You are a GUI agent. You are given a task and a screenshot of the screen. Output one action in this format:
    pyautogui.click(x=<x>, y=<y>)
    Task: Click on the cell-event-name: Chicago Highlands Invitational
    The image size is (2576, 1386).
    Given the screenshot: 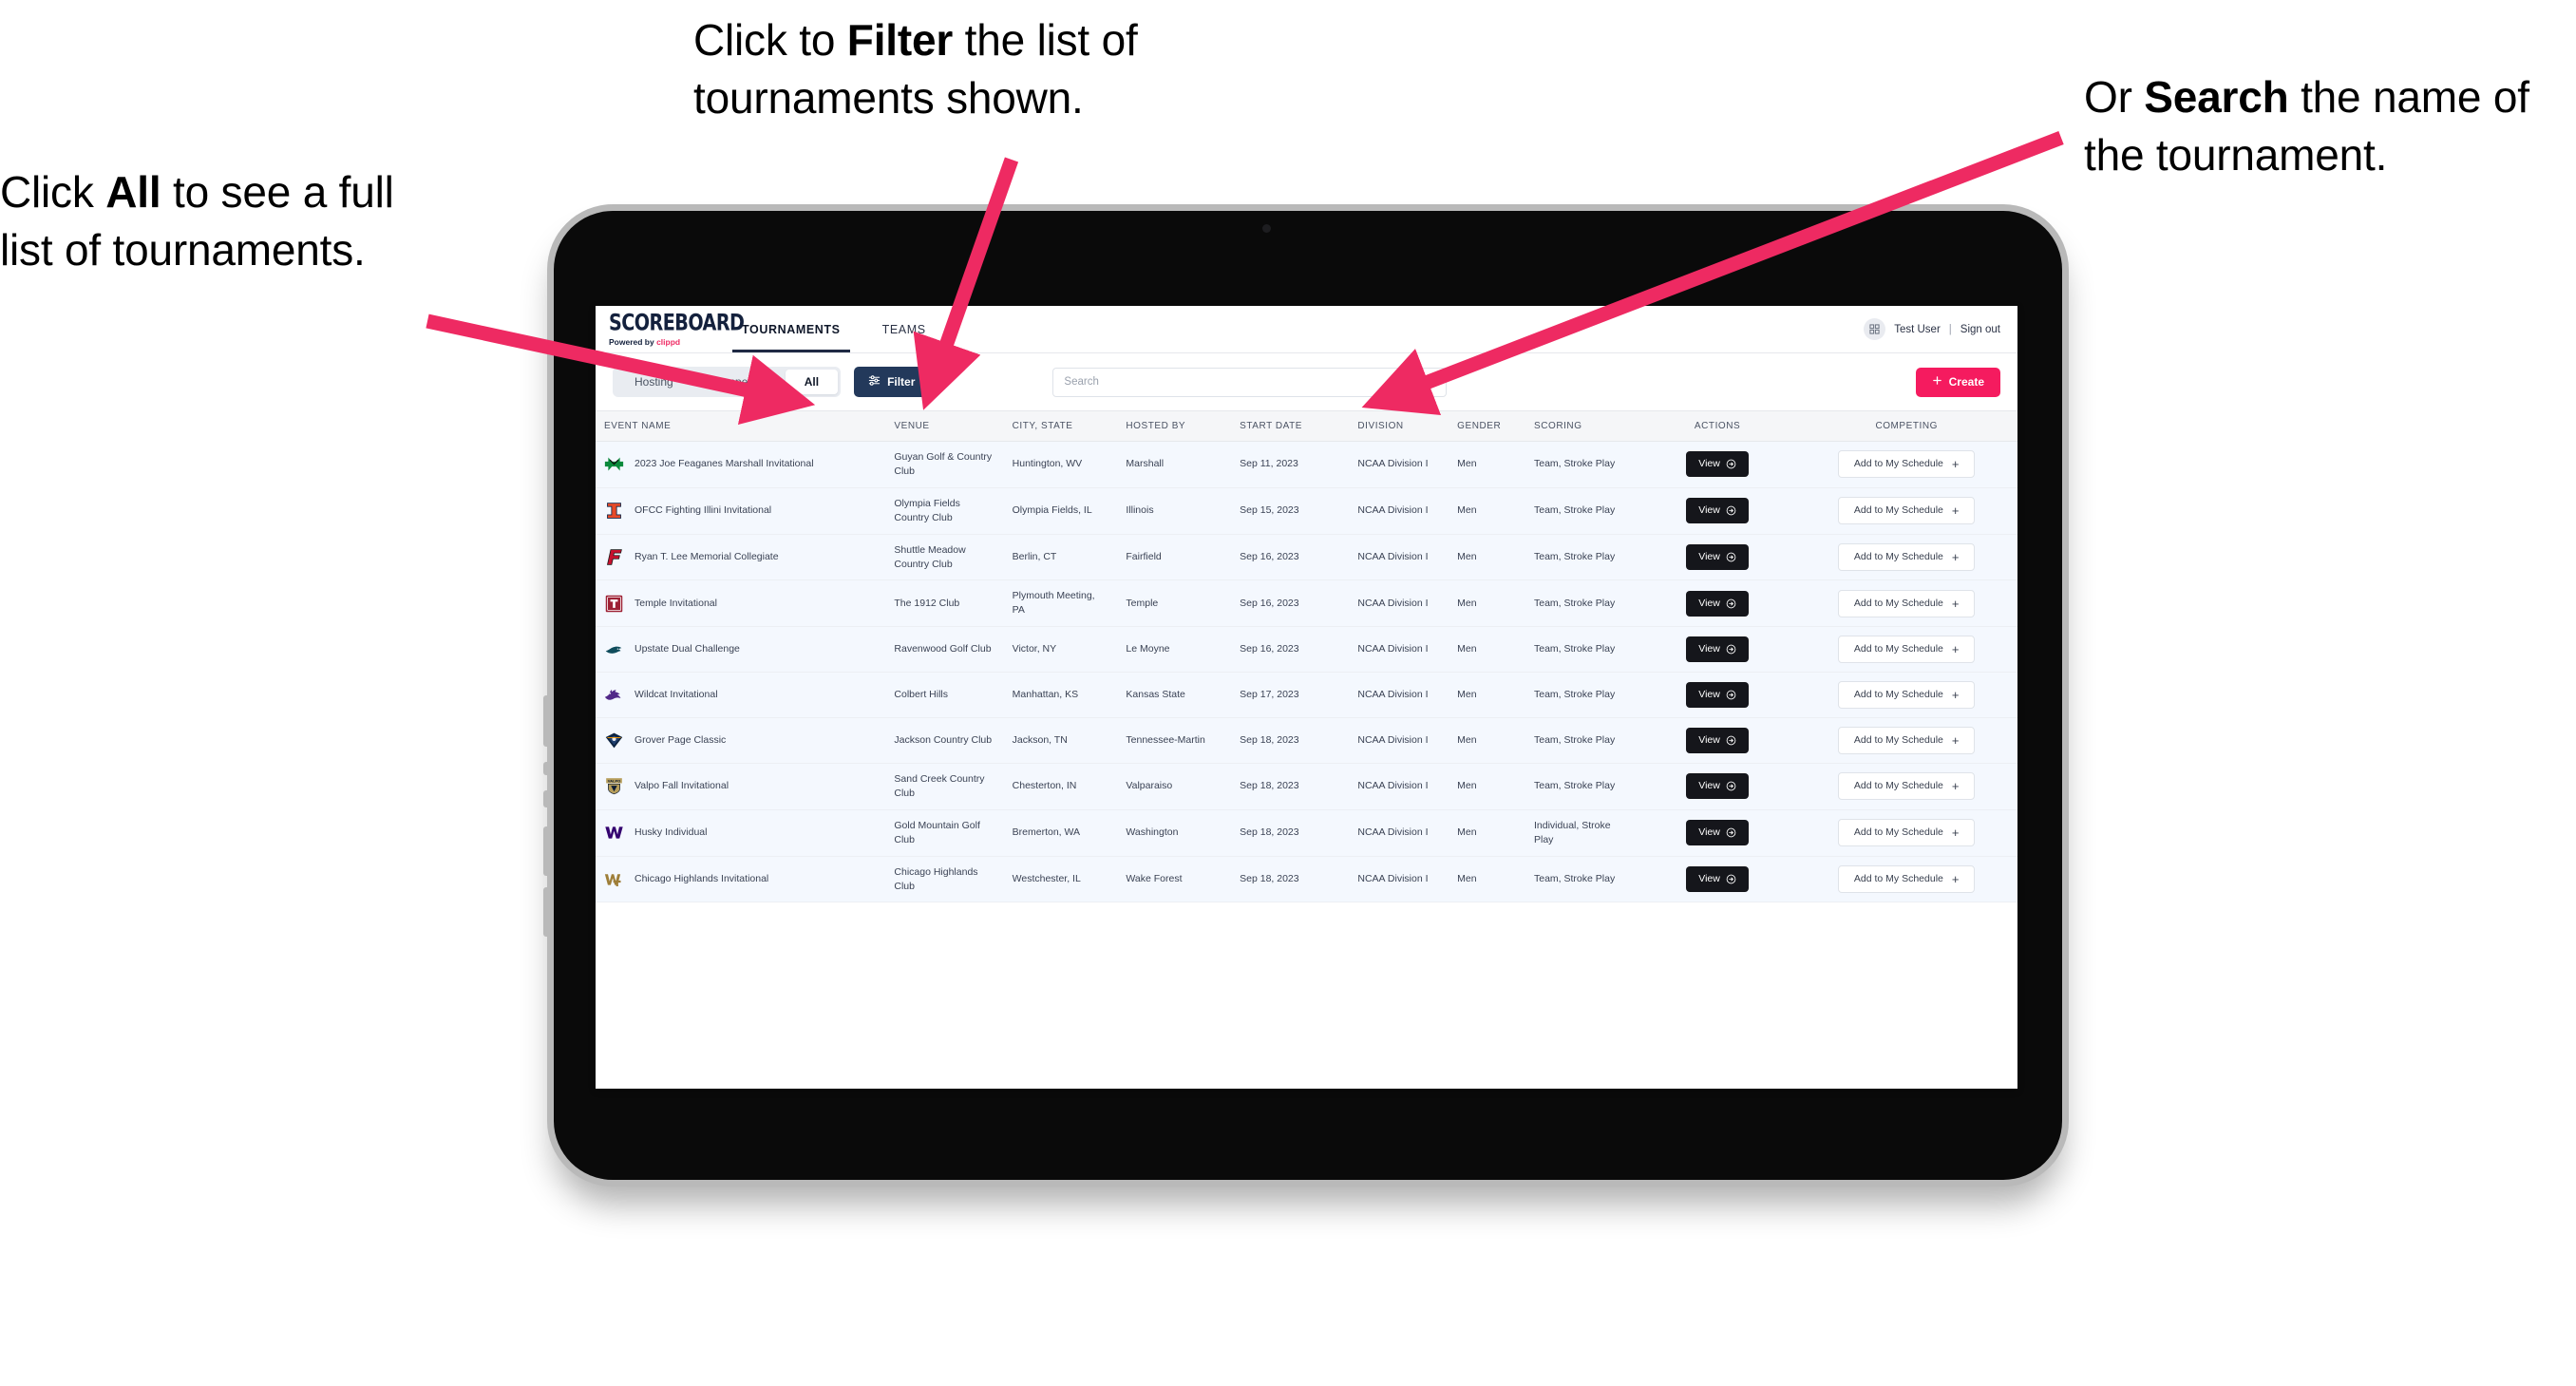 What is the action you would take?
    pyautogui.click(x=741, y=879)
    